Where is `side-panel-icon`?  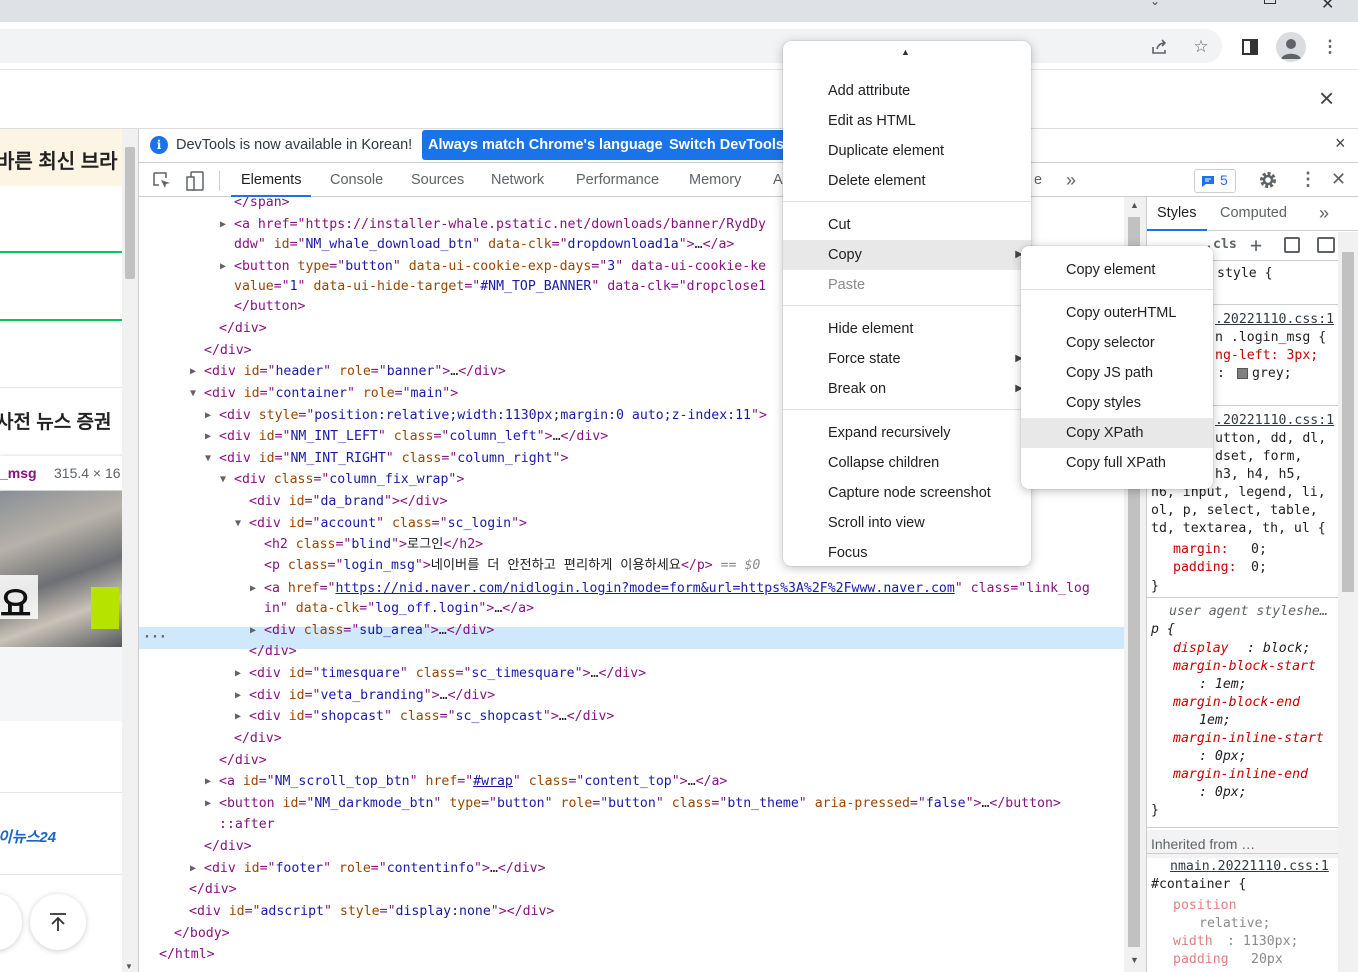
side-panel-icon is located at coordinates (1250, 47).